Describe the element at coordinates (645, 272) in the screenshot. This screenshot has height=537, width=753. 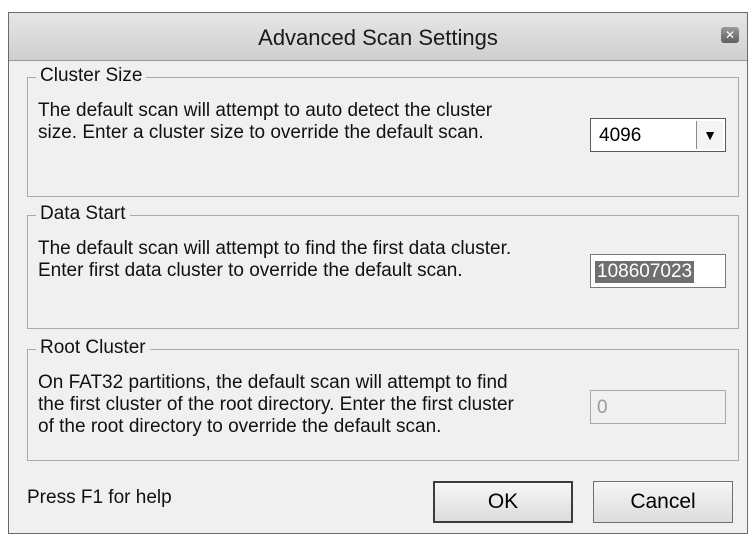
I see `data-start-value: 108607023` at that location.